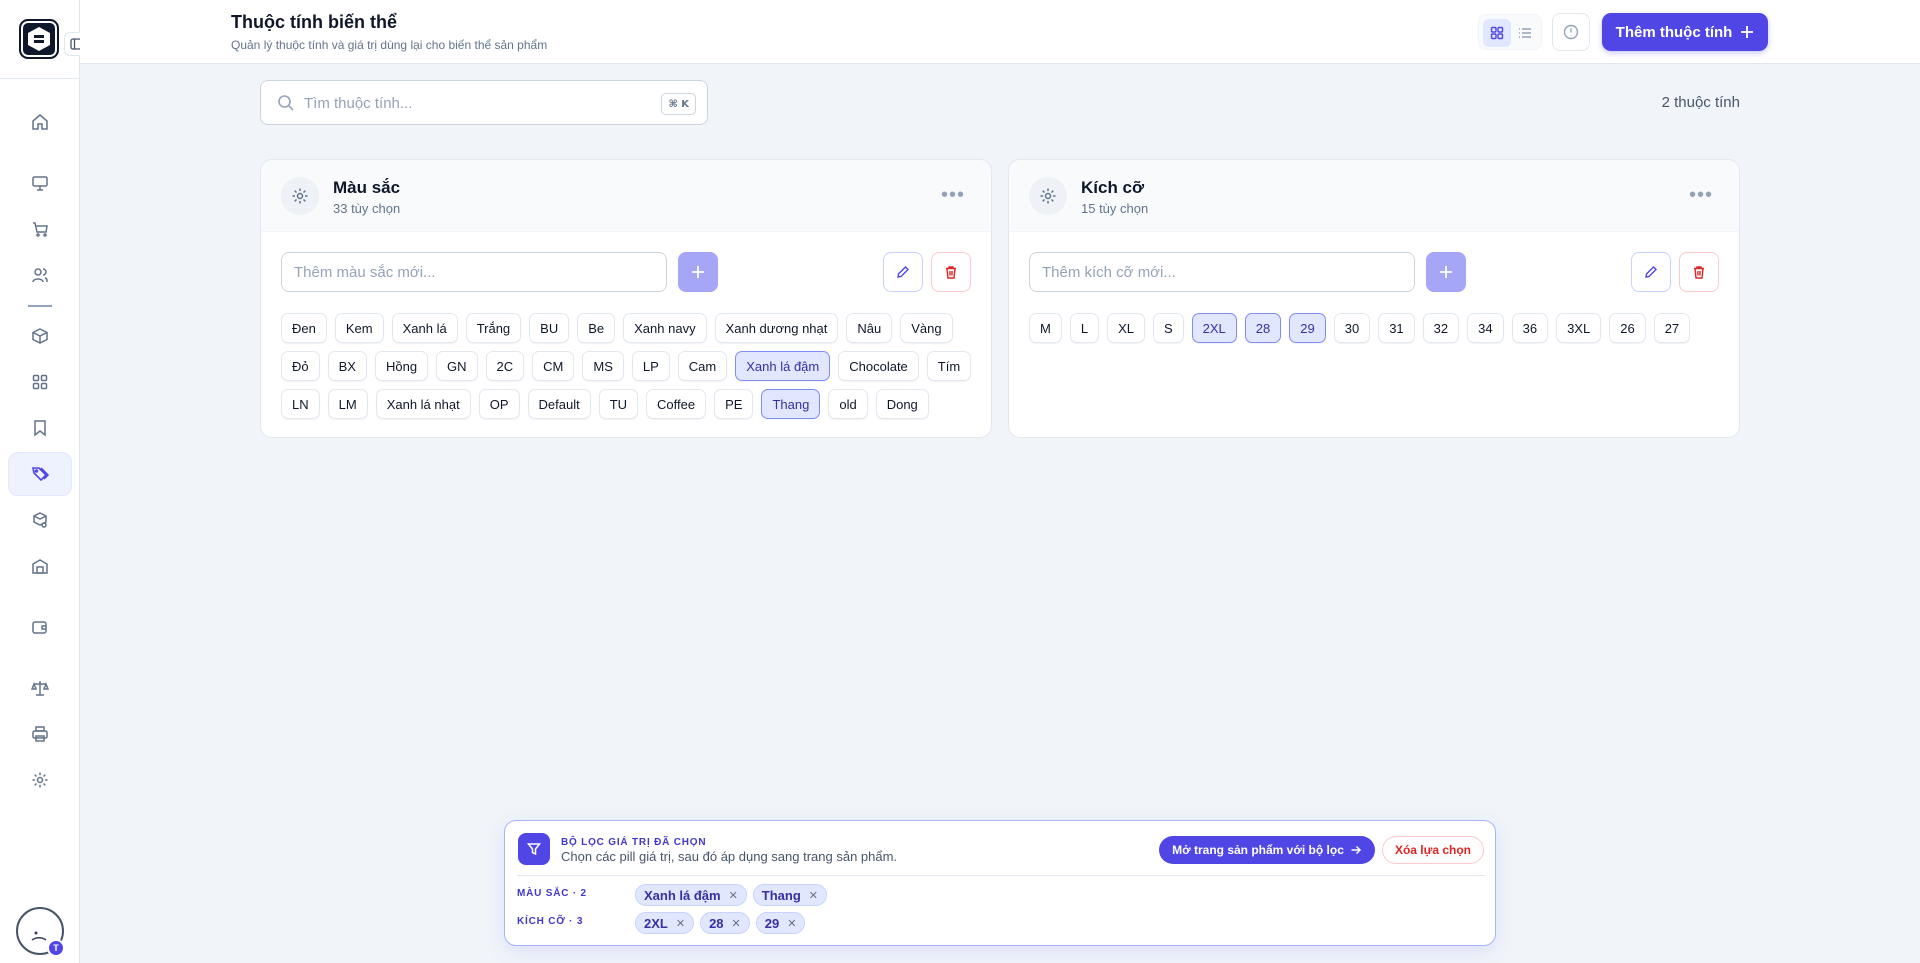  I want to click on value-pill: Đỏ, so click(300, 366).